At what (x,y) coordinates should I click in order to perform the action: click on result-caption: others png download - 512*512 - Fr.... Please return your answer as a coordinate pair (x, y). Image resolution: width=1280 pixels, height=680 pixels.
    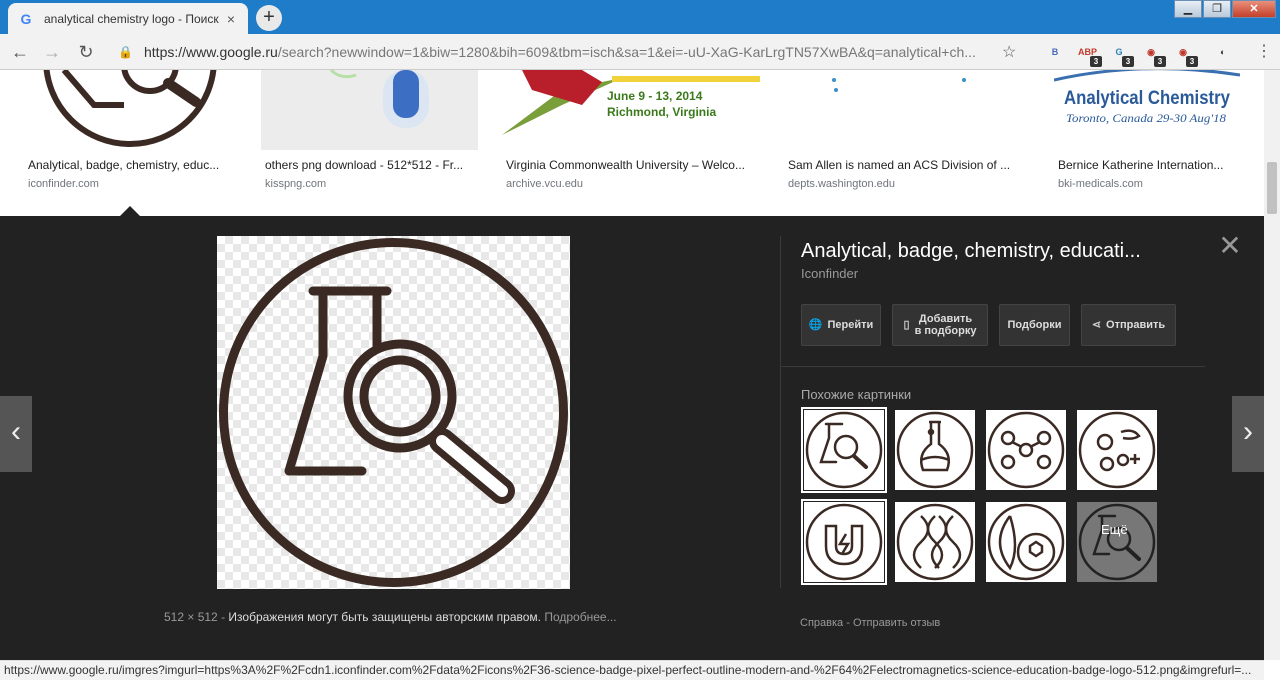
    Looking at the image, I should click on (370, 165).